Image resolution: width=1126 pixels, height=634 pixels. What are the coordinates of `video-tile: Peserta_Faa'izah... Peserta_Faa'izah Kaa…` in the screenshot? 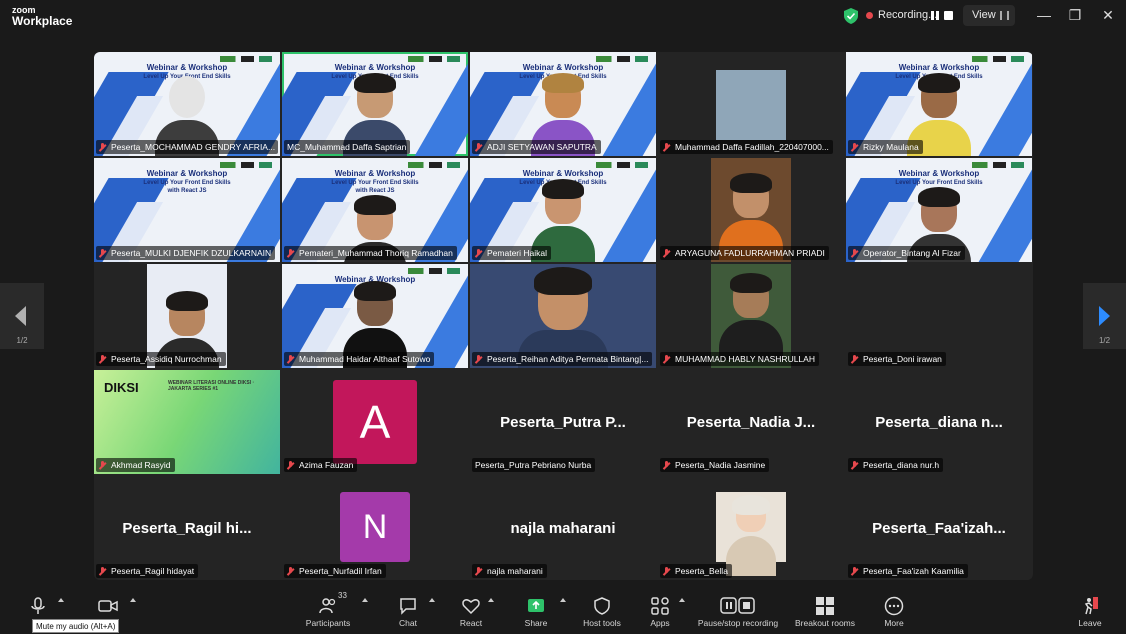 It's located at (939, 528).